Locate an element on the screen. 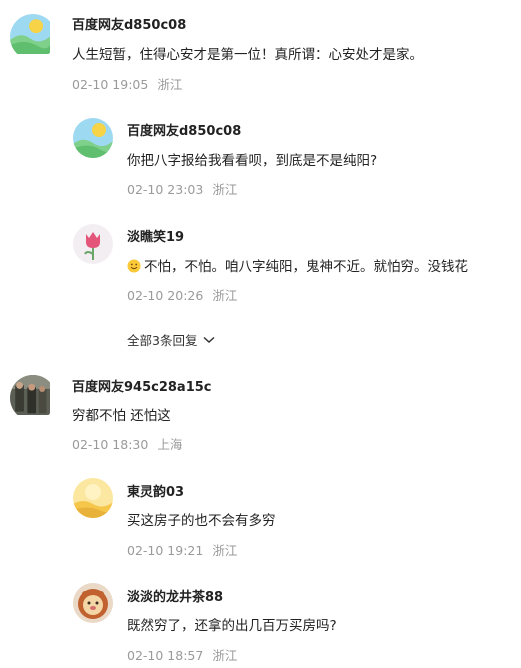  comment-meta: 02-10 19:21 浙江 is located at coordinates (182, 549).